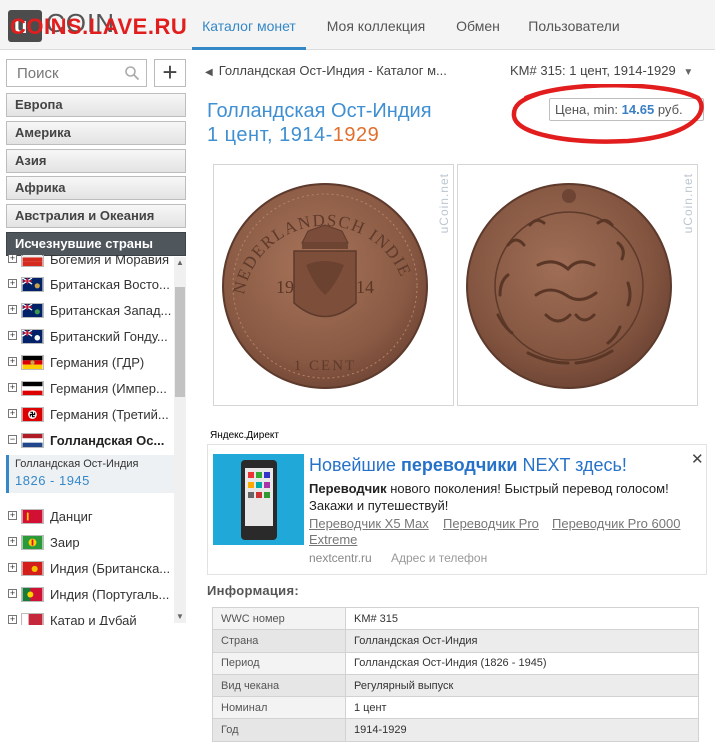 The image size is (715, 749). I want to click on coin-denomination: 1 CENT, so click(325, 366).